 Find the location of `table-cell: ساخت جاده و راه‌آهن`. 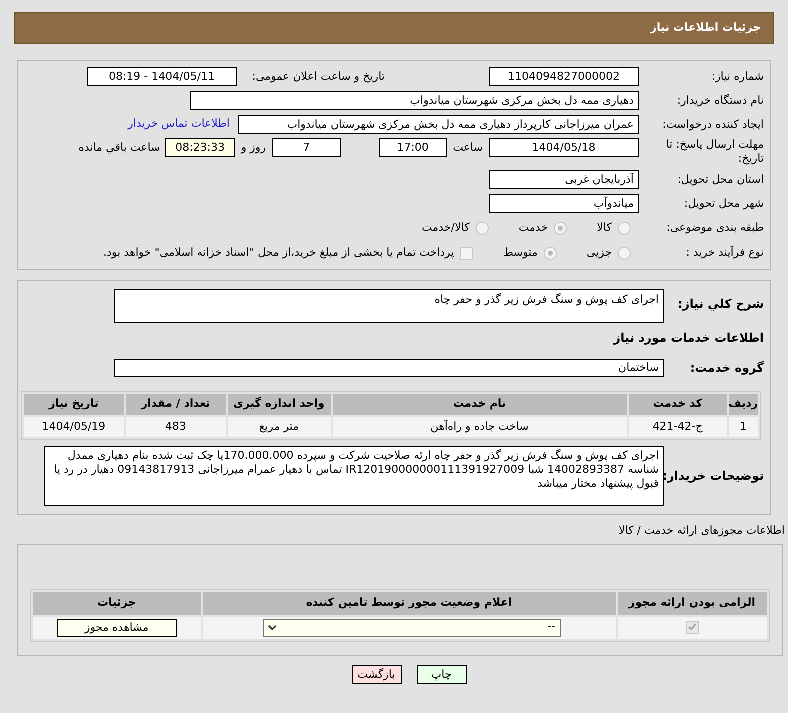

table-cell: ساخت جاده و راه‌آهن is located at coordinates (479, 427).